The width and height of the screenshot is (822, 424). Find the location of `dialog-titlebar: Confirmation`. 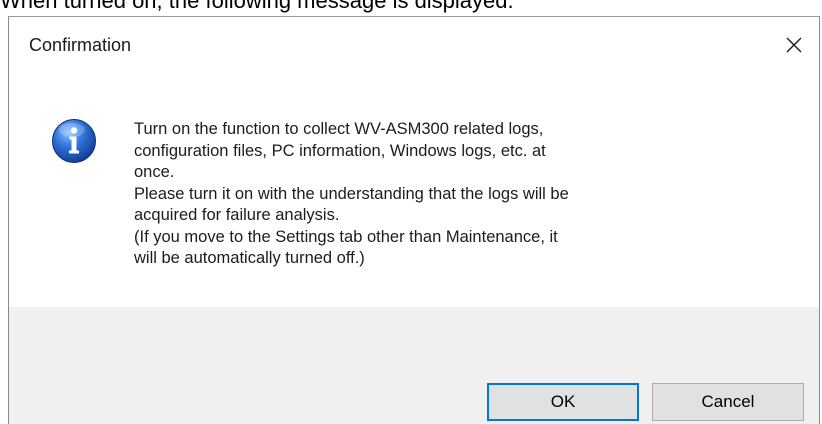

dialog-titlebar: Confirmation is located at coordinates (414, 46).